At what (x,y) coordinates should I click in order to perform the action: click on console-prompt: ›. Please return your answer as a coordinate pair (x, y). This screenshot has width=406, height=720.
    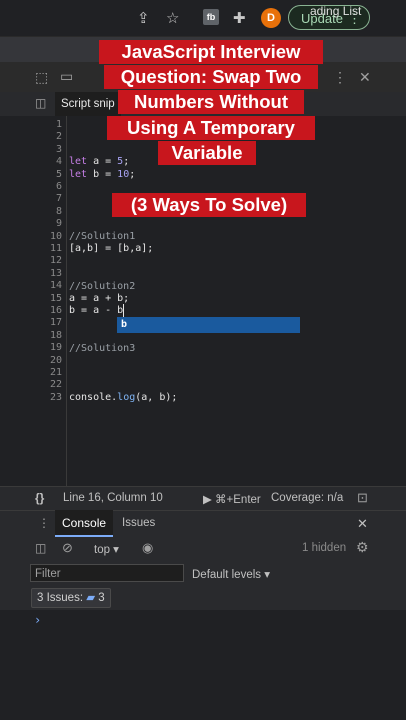
    Looking at the image, I should click on (38, 620).